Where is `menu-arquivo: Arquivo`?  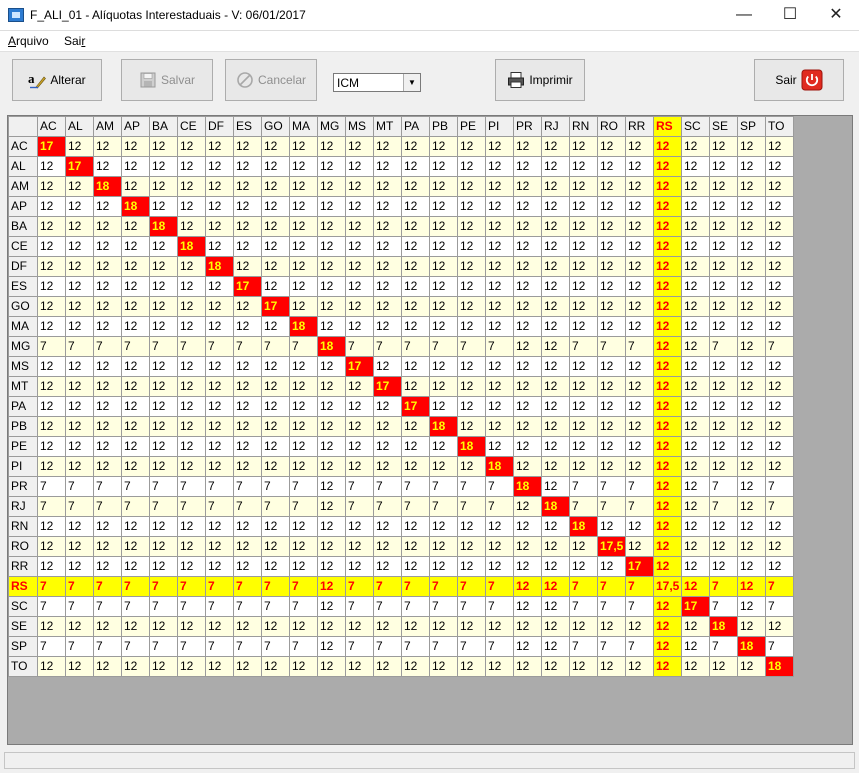
menu-arquivo: Arquivo is located at coordinates (28, 41).